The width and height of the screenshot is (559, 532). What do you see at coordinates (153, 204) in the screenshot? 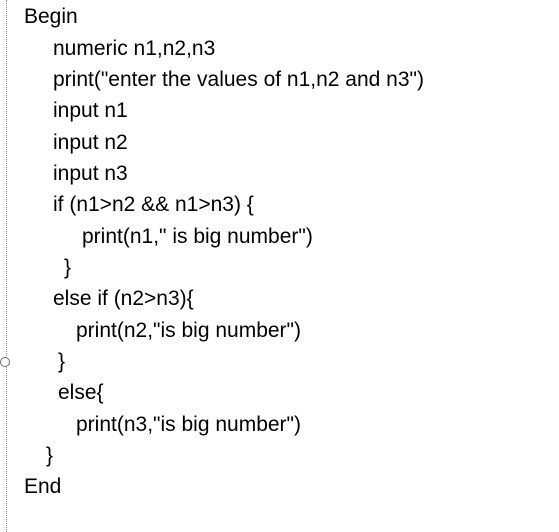
I see `line-if: if (n1>n2 && n1>n3) {` at bounding box center [153, 204].